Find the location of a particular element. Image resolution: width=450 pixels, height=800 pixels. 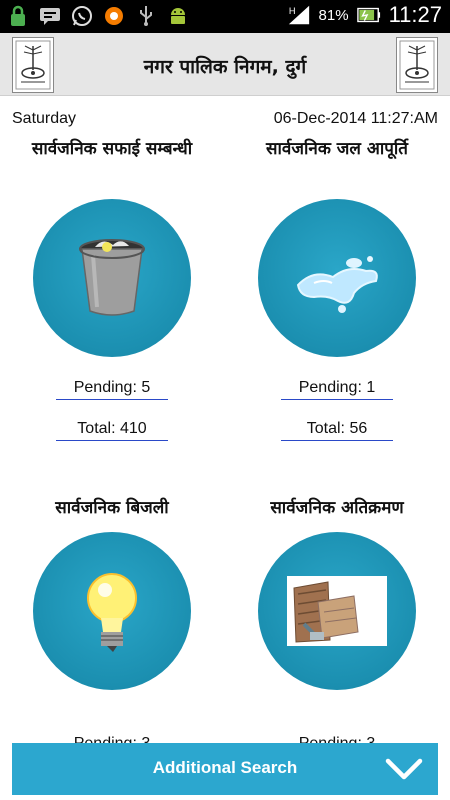

app-circle-icon is located at coordinates (114, 16).